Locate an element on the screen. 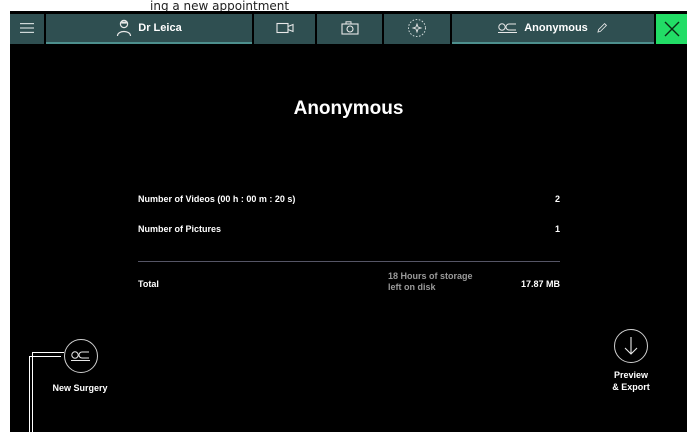  camera-settings-button is located at coordinates (417, 29).